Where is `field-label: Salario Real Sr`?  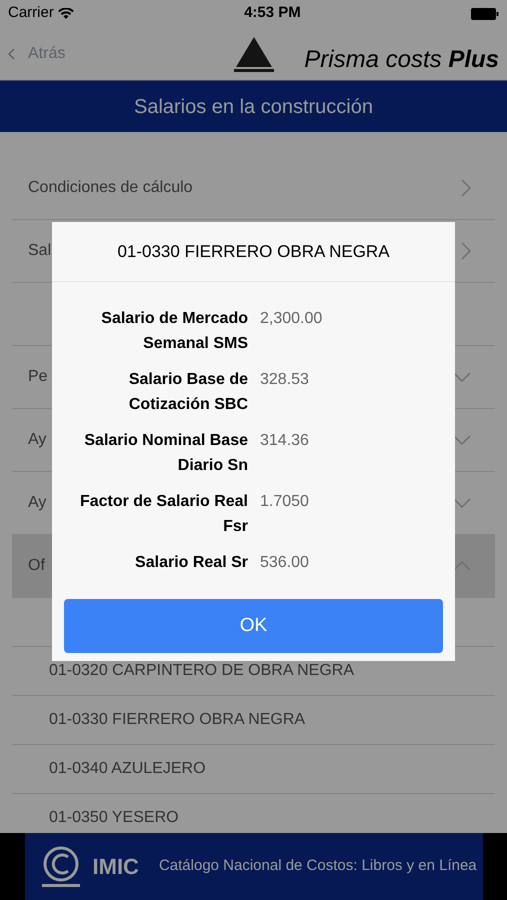 field-label: Salario Real Sr is located at coordinates (191, 563).